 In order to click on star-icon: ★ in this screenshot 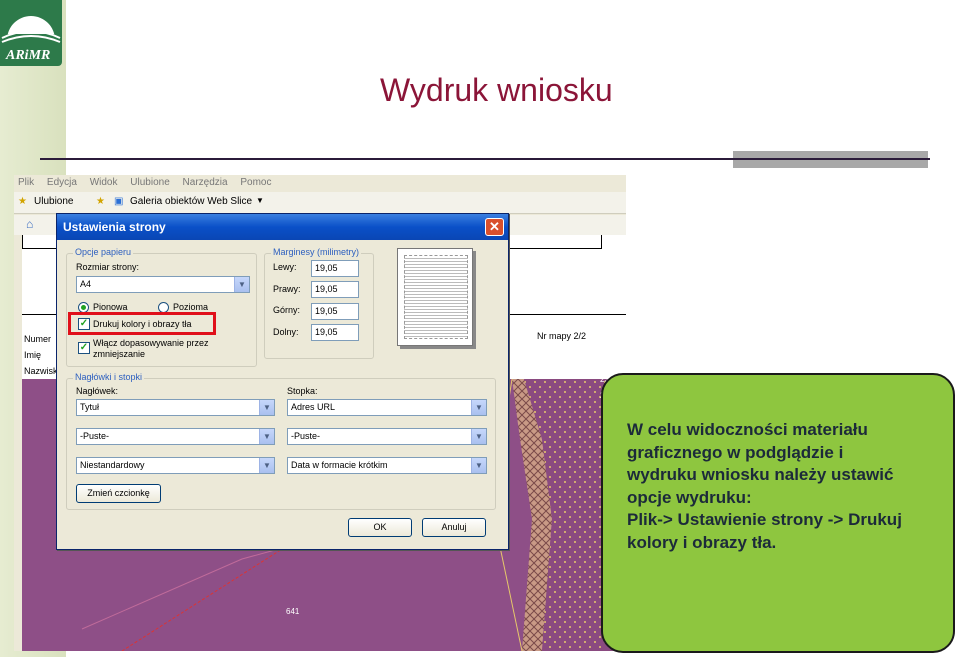, I will do `click(22, 201)`.